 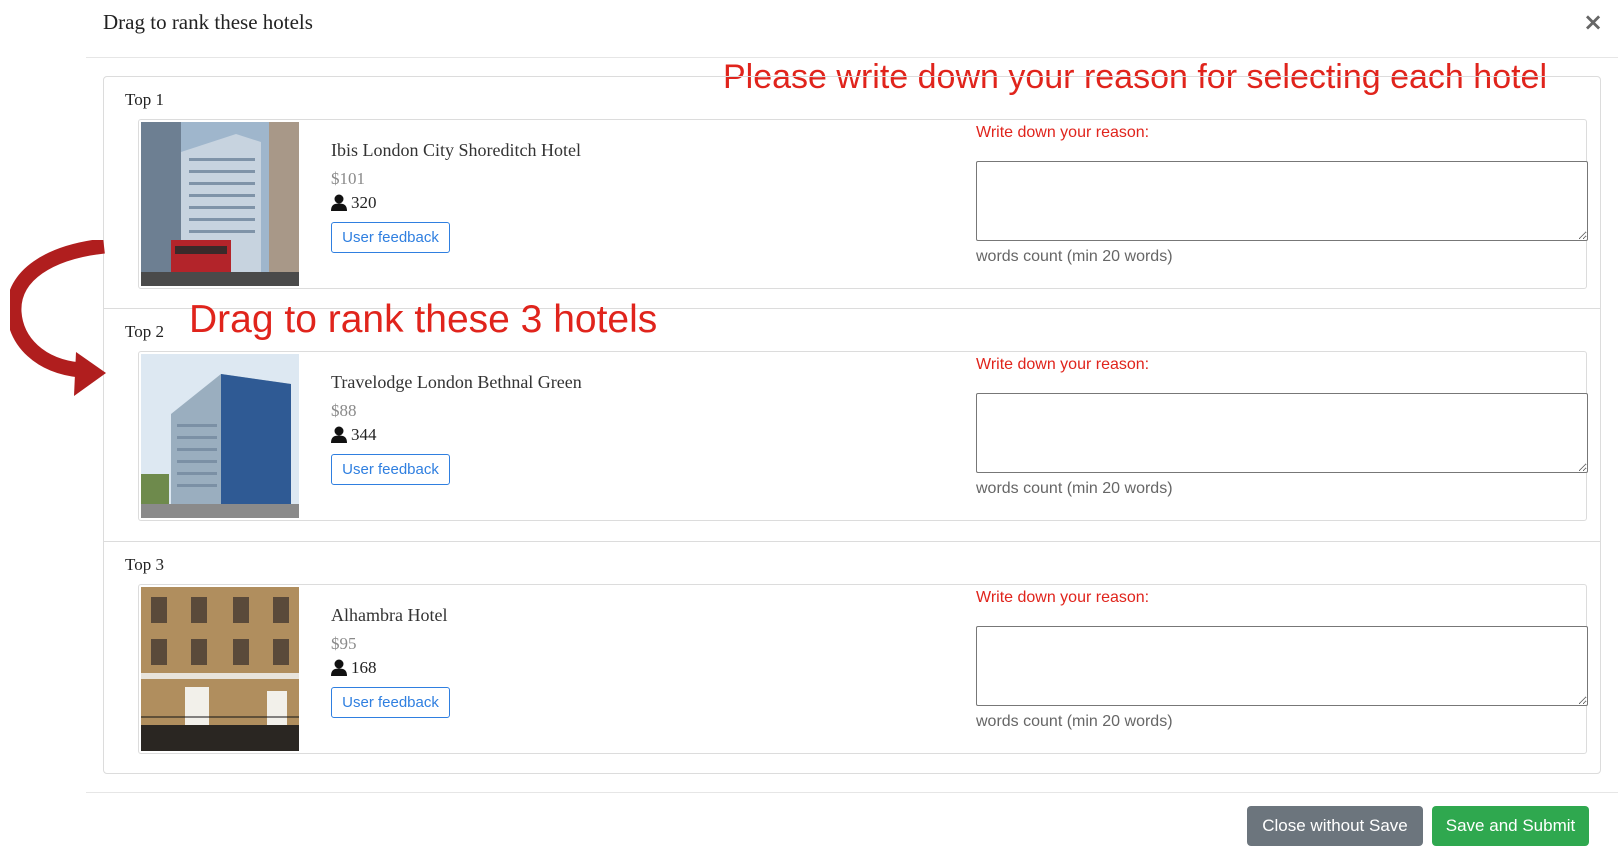 I want to click on hotel-price: $101, so click(x=348, y=178).